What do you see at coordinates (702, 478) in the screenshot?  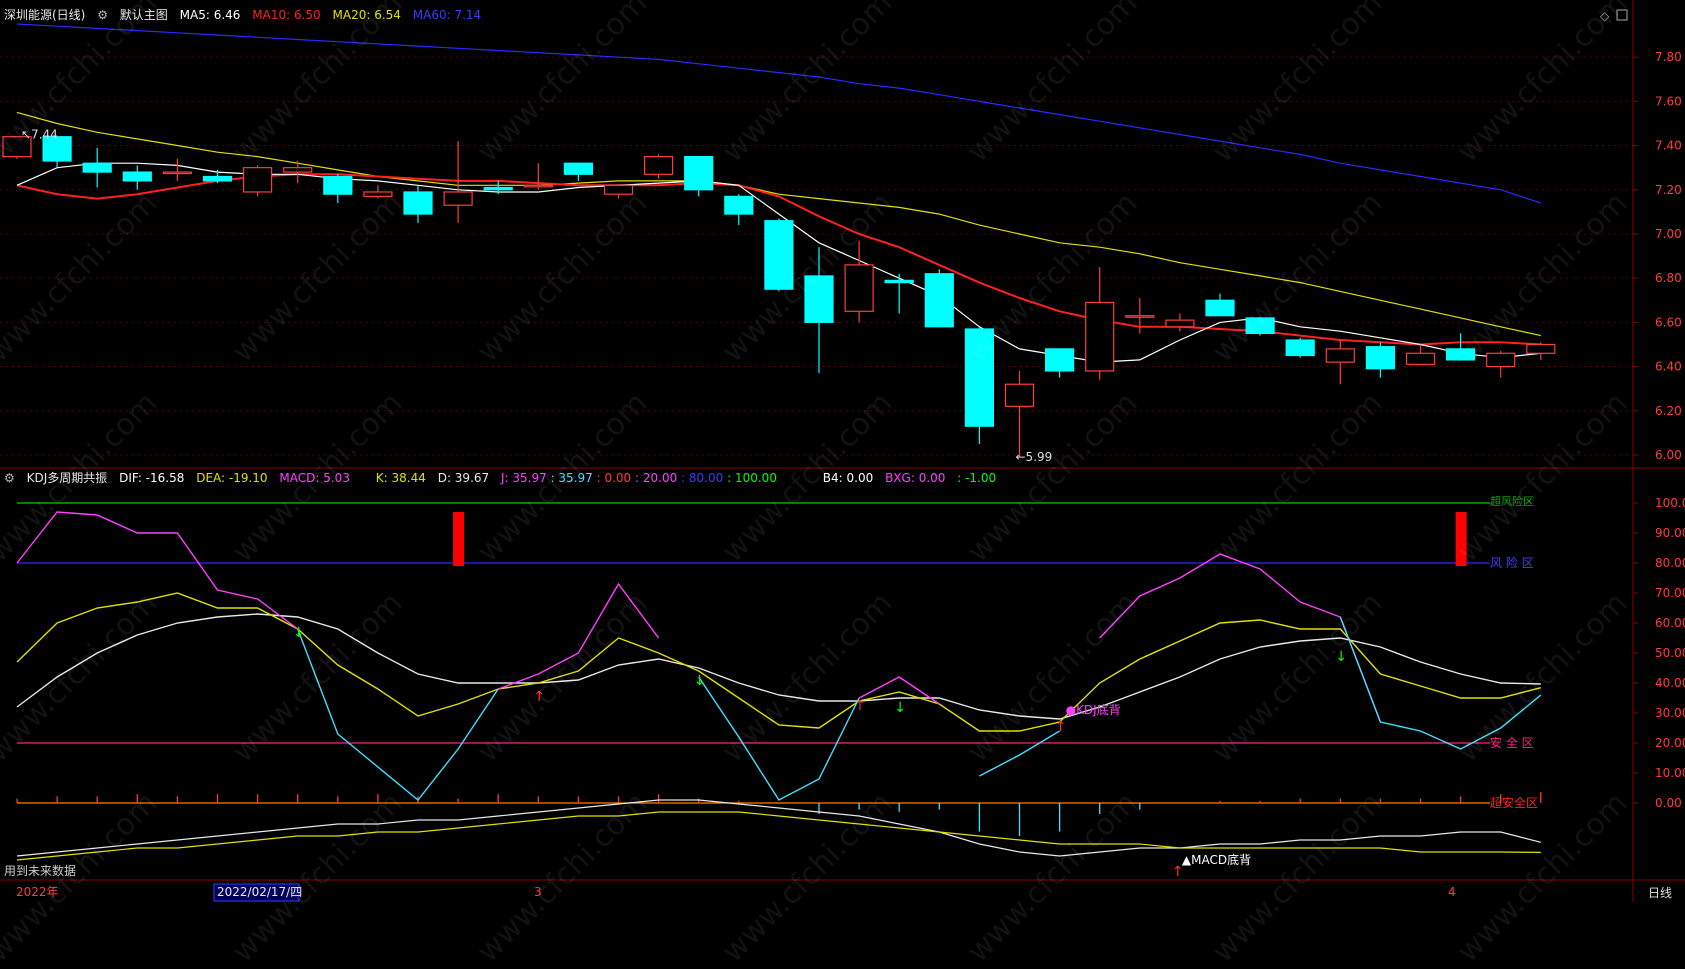 I see `level80-readout: : 80.00` at bounding box center [702, 478].